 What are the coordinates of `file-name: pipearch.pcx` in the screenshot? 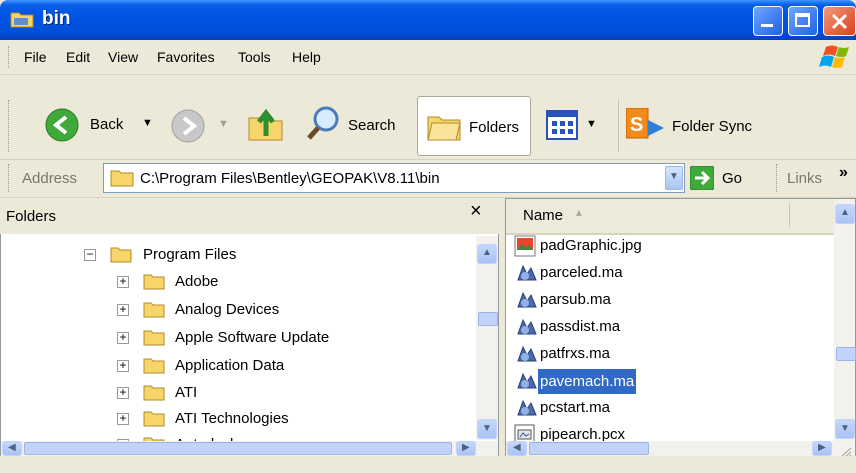 It's located at (583, 433).